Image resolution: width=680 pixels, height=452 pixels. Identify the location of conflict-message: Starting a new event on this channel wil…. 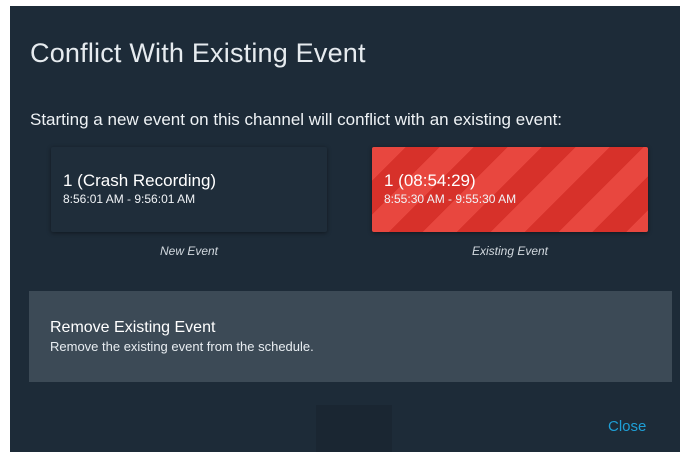
(296, 119).